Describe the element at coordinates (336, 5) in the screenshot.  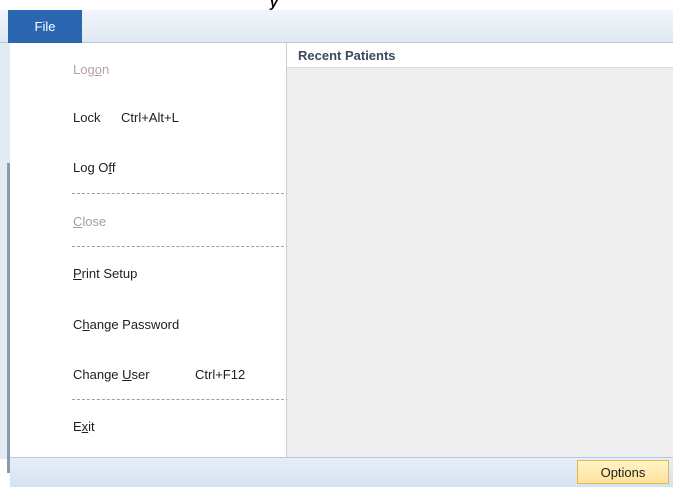
I see `top-strip: y` at that location.